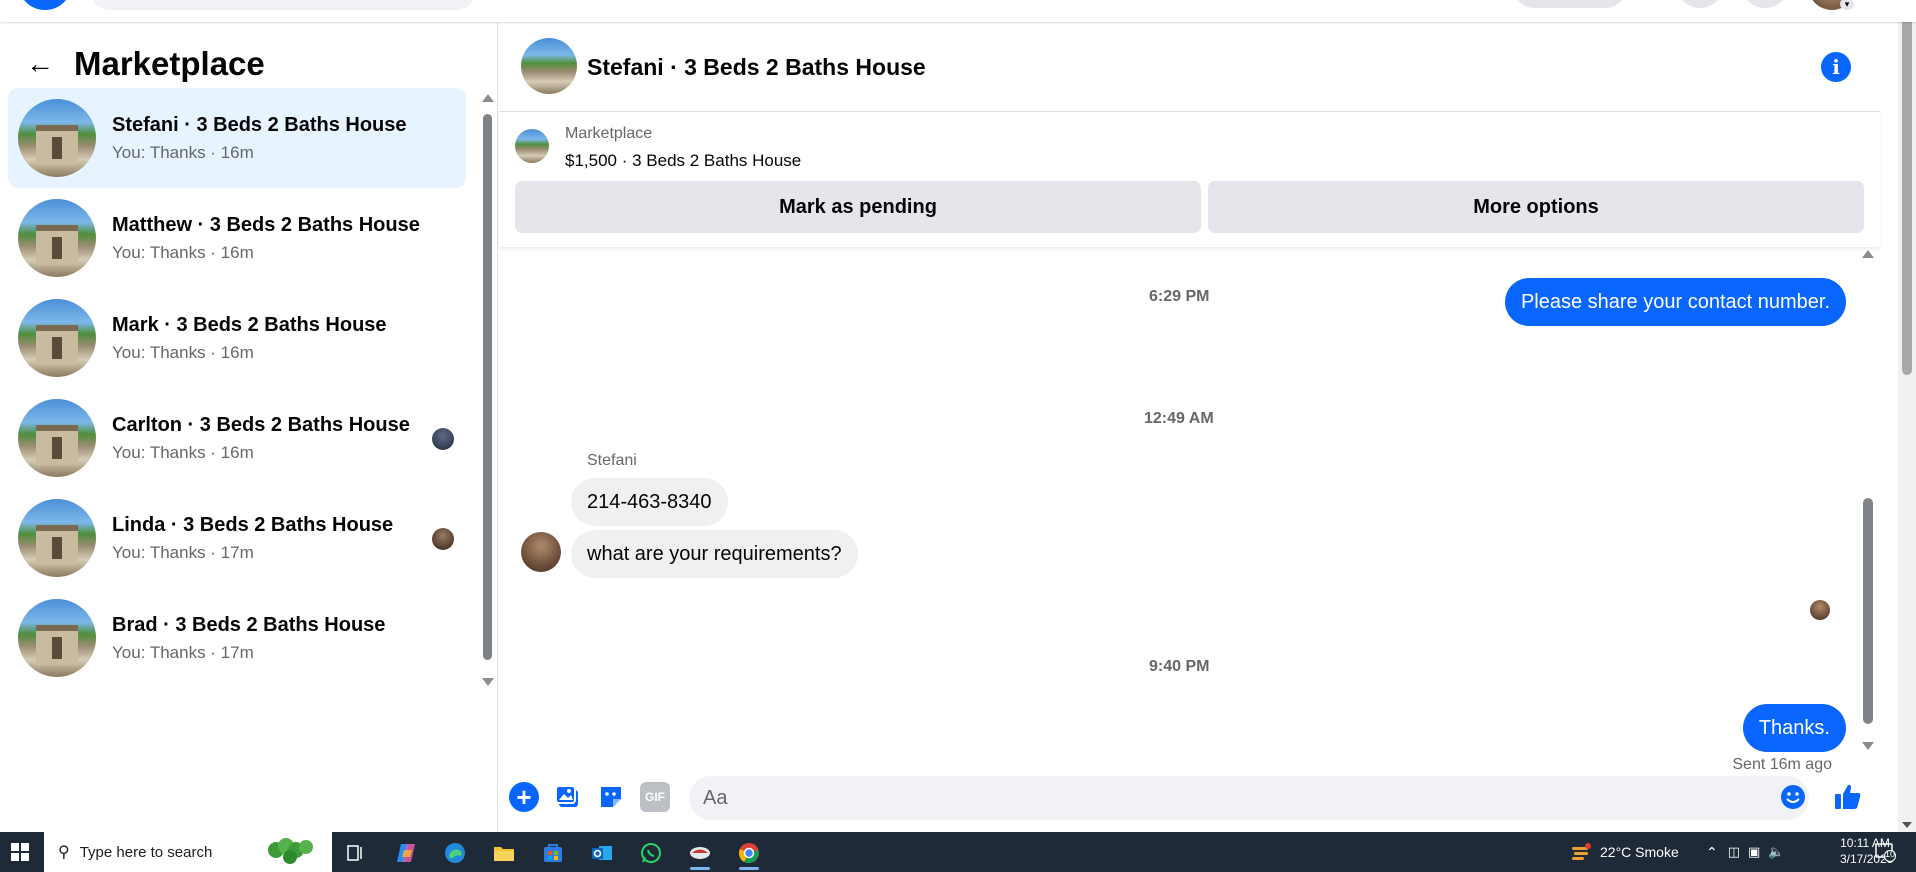 This screenshot has height=872, width=1916. I want to click on outgoing-message: Please share your contact number., so click(1675, 302).